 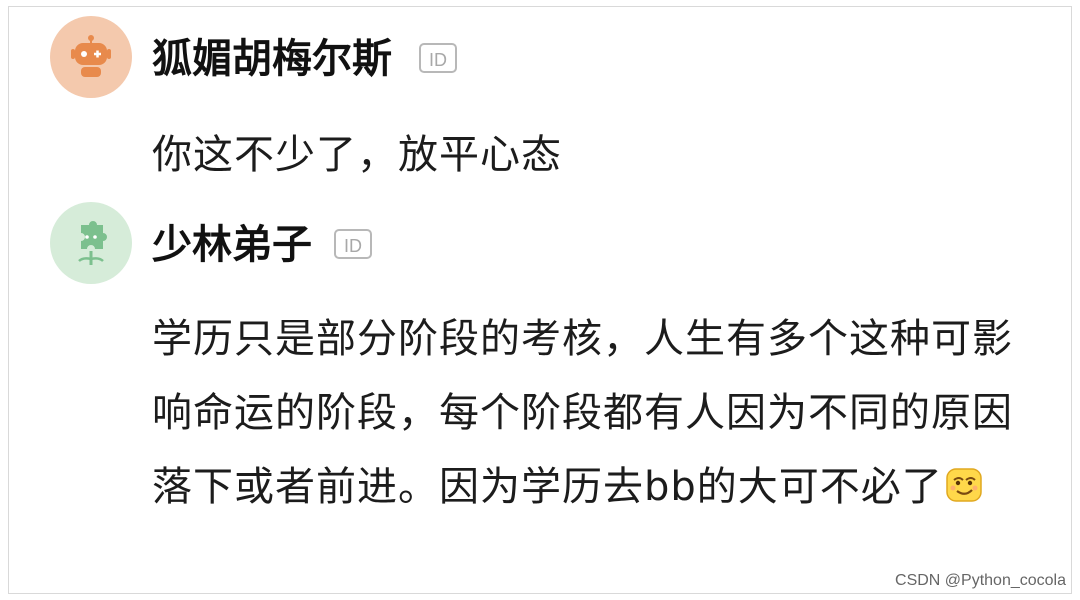 I want to click on puzzle-plant-avatar-icon, so click(x=92, y=243).